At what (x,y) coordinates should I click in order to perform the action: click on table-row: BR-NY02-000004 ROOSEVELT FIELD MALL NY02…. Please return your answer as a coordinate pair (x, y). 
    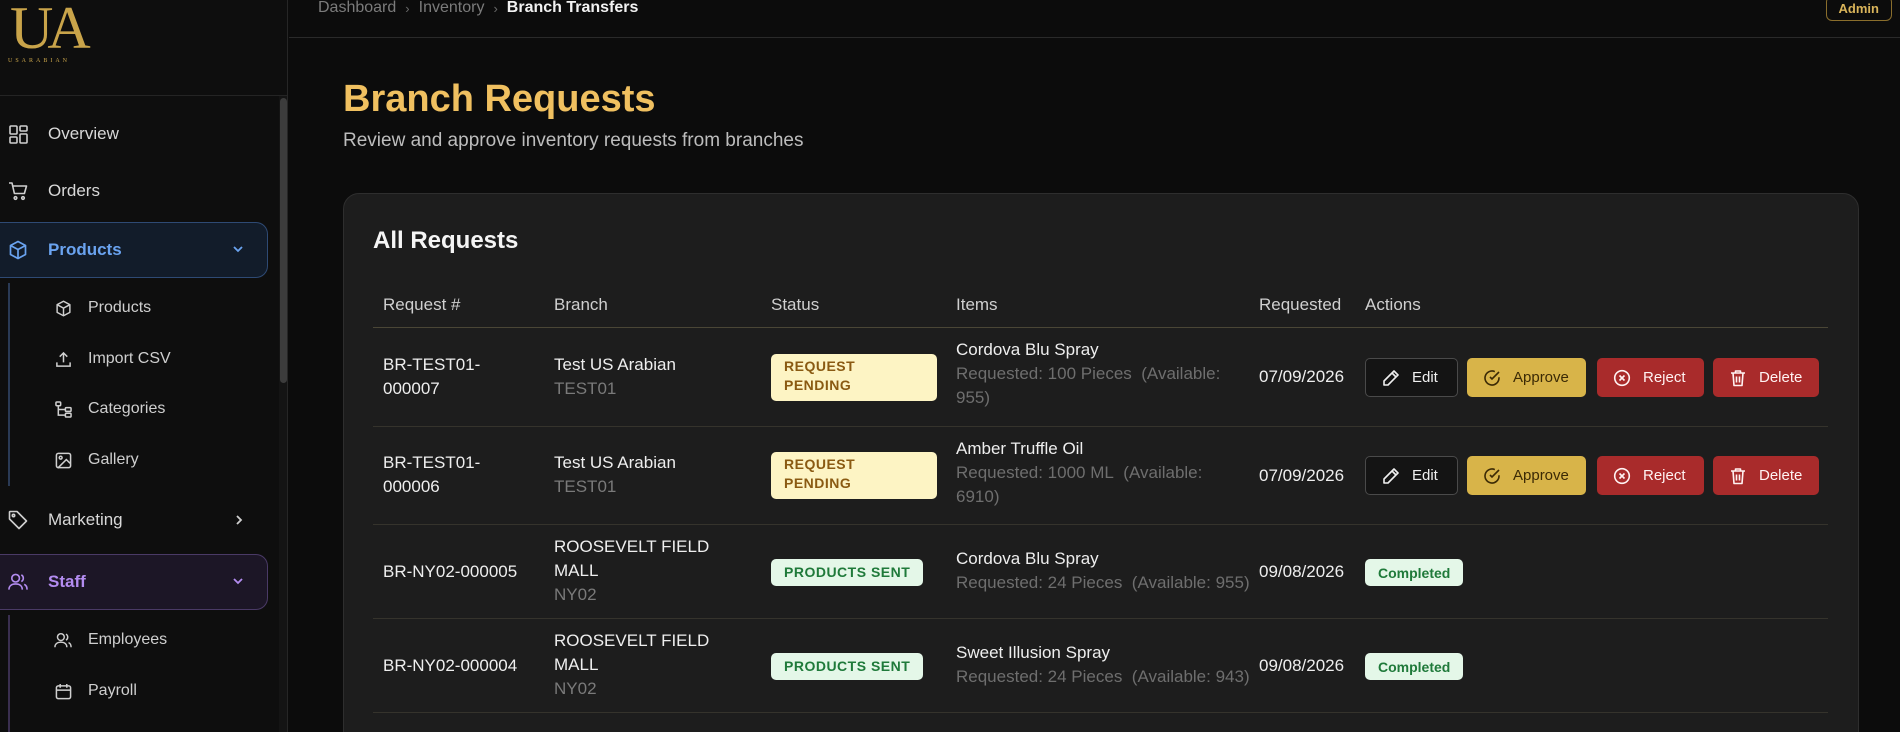
    Looking at the image, I should click on (1100, 666).